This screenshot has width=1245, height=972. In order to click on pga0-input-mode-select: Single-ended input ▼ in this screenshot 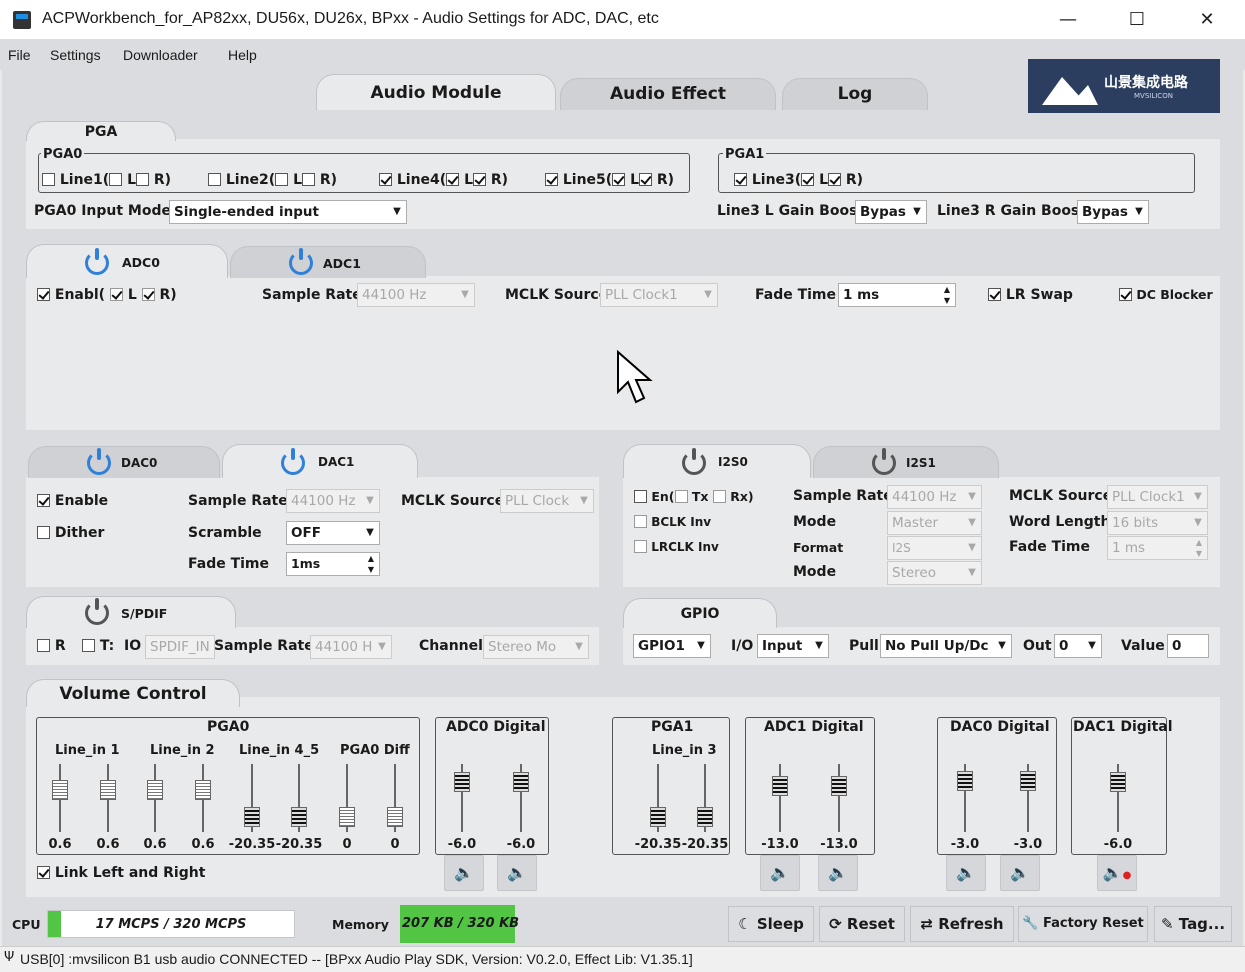, I will do `click(288, 212)`.